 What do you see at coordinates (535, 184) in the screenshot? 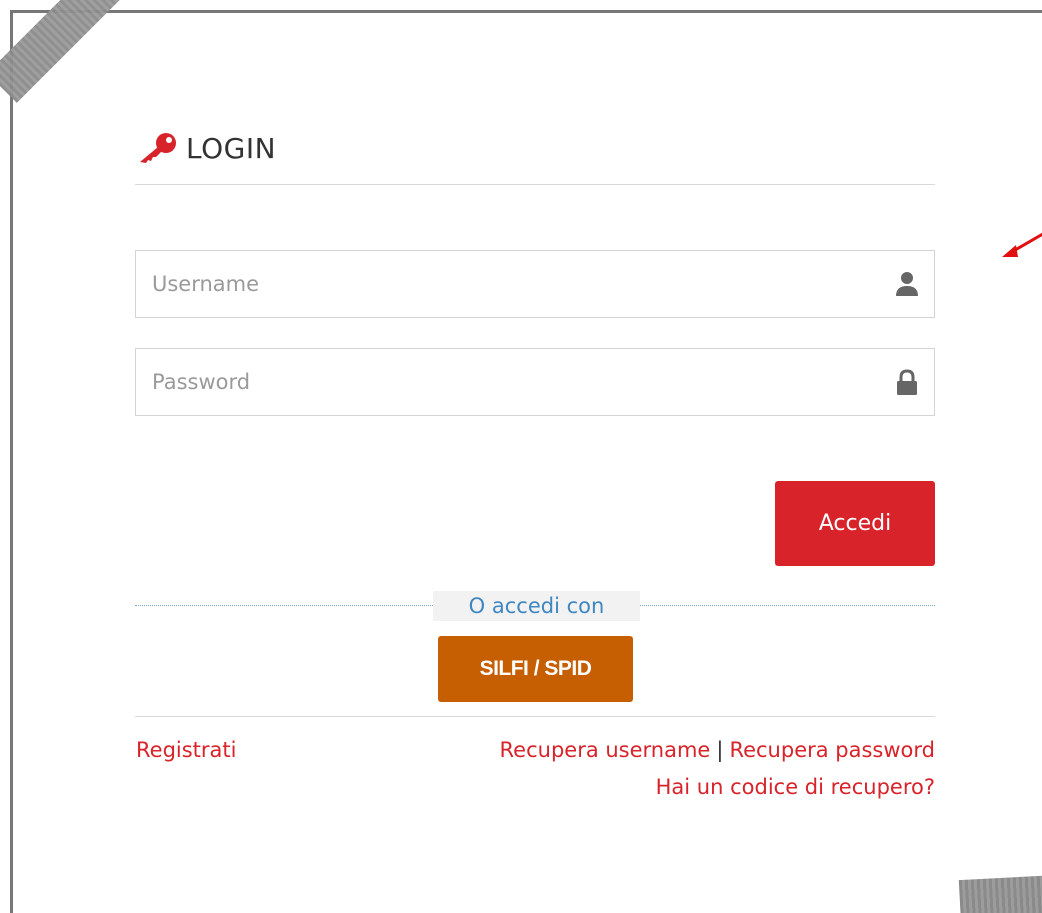
I see `header-divider` at bounding box center [535, 184].